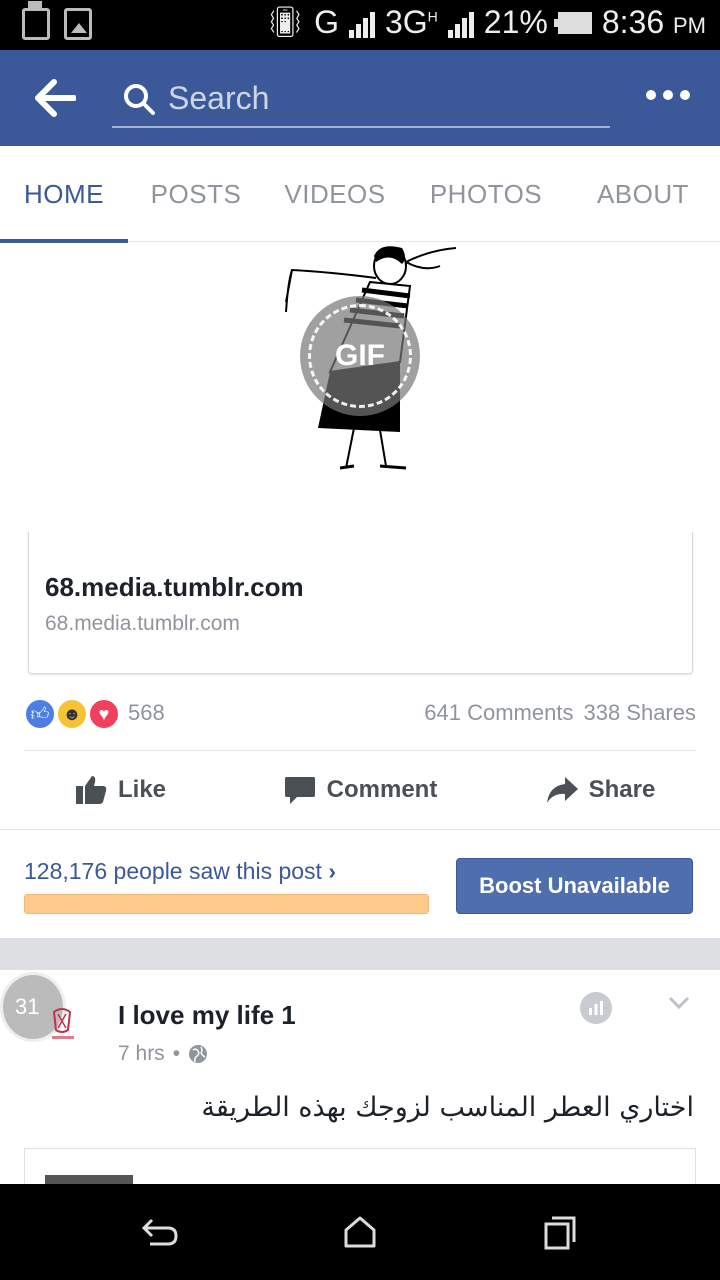 This screenshot has width=720, height=1280. I want to click on post-timestamp: 7 hrs •, so click(163, 1054).